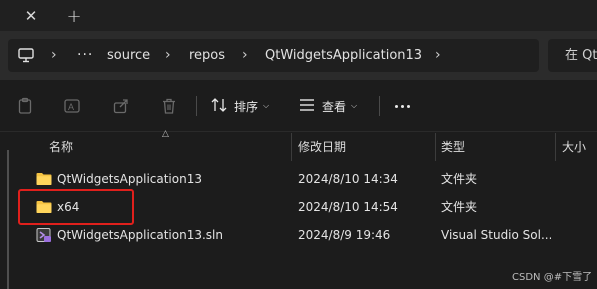 The image size is (597, 289). Describe the element at coordinates (453, 147) in the screenshot. I see `column-header-type: 类型` at that location.